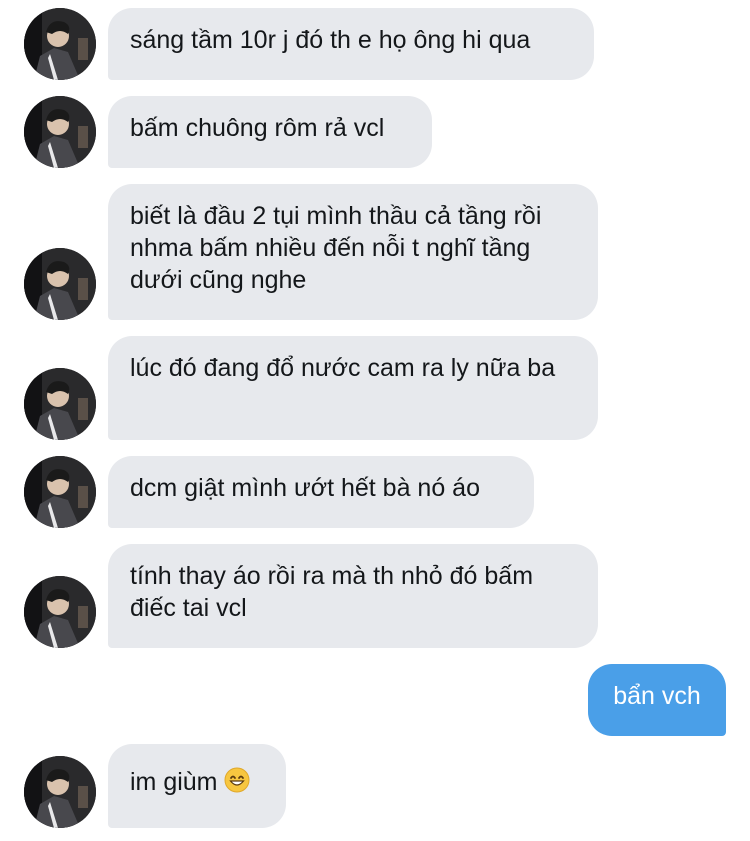 The width and height of the screenshot is (750, 841). Describe the element at coordinates (305, 488) in the screenshot. I see `message-text: dcm giật mình ướt hết bà nó áo` at that location.